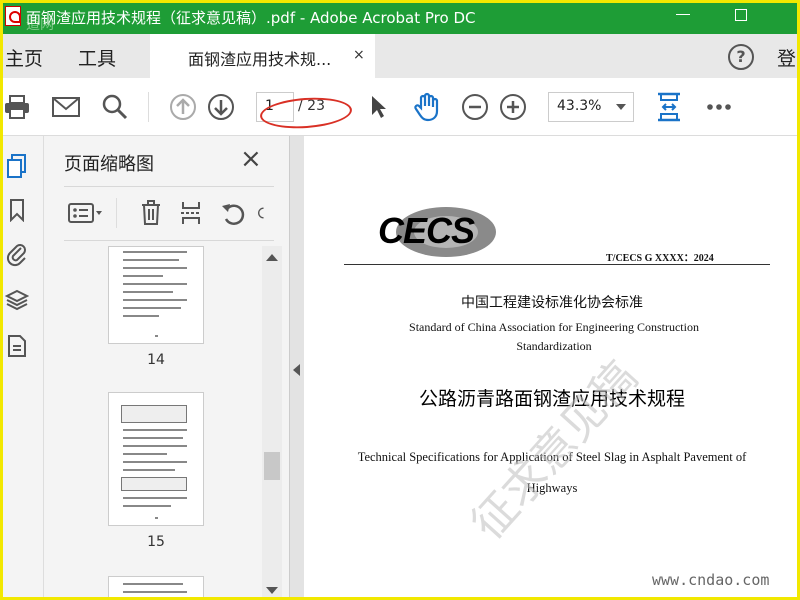  What do you see at coordinates (13, 16) in the screenshot?
I see `acrobat-icon` at bounding box center [13, 16].